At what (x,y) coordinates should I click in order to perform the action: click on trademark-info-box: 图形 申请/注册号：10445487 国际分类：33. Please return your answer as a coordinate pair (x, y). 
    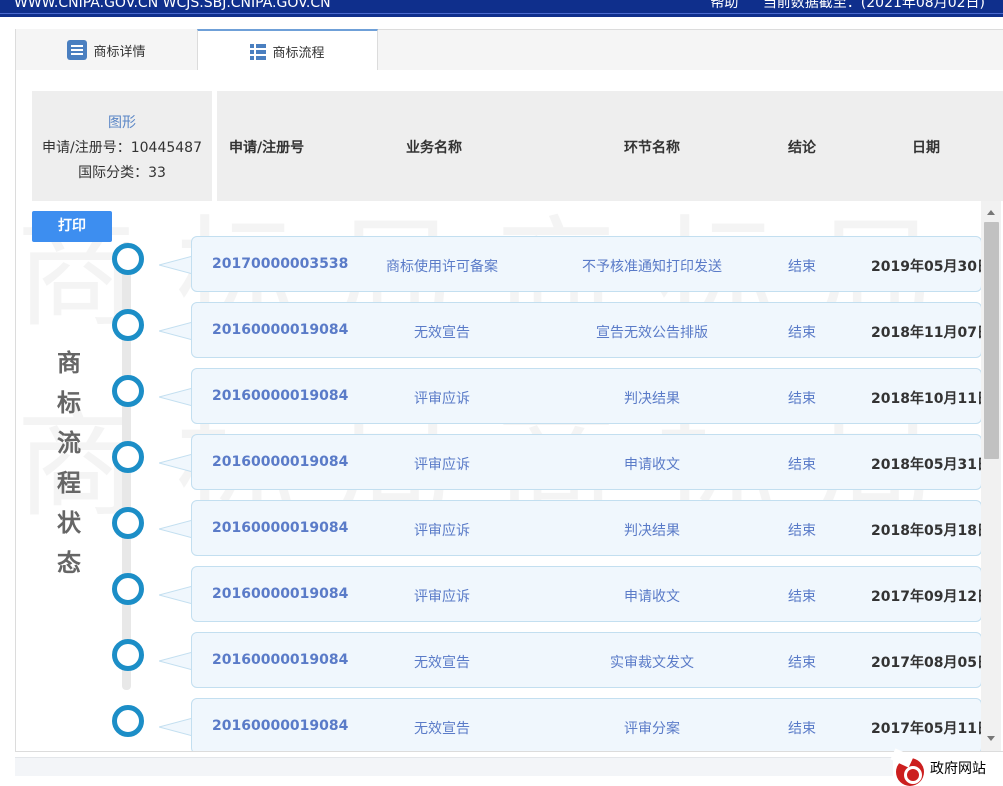
    Looking at the image, I should click on (122, 146).